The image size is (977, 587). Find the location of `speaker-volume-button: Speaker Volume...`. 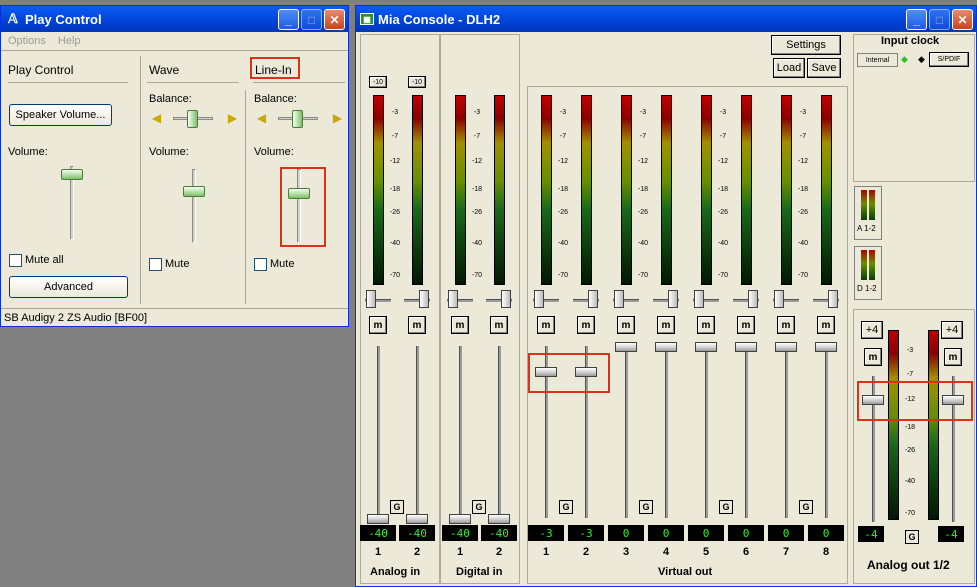

speaker-volume-button: Speaker Volume... is located at coordinates (60, 115).